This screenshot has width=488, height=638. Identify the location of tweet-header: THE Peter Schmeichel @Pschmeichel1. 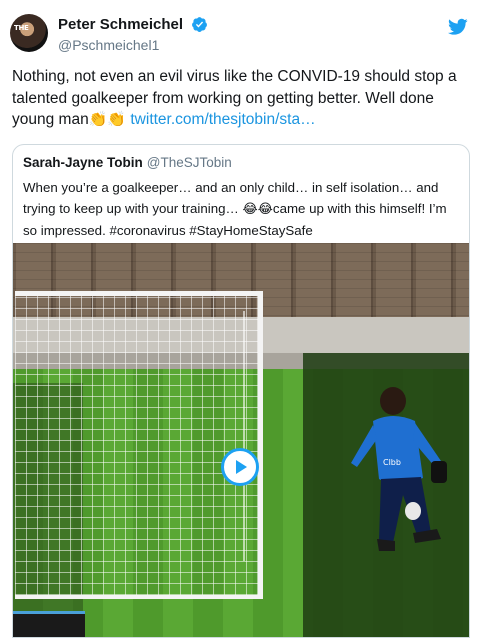
(245, 36).